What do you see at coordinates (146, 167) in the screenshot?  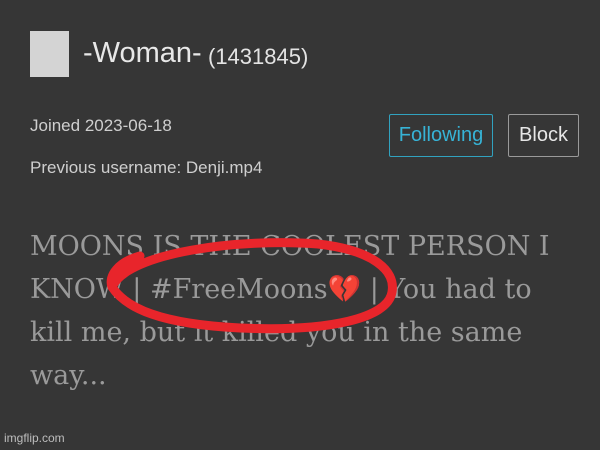 I see `previous-username: Previous username: Denji.mp4` at bounding box center [146, 167].